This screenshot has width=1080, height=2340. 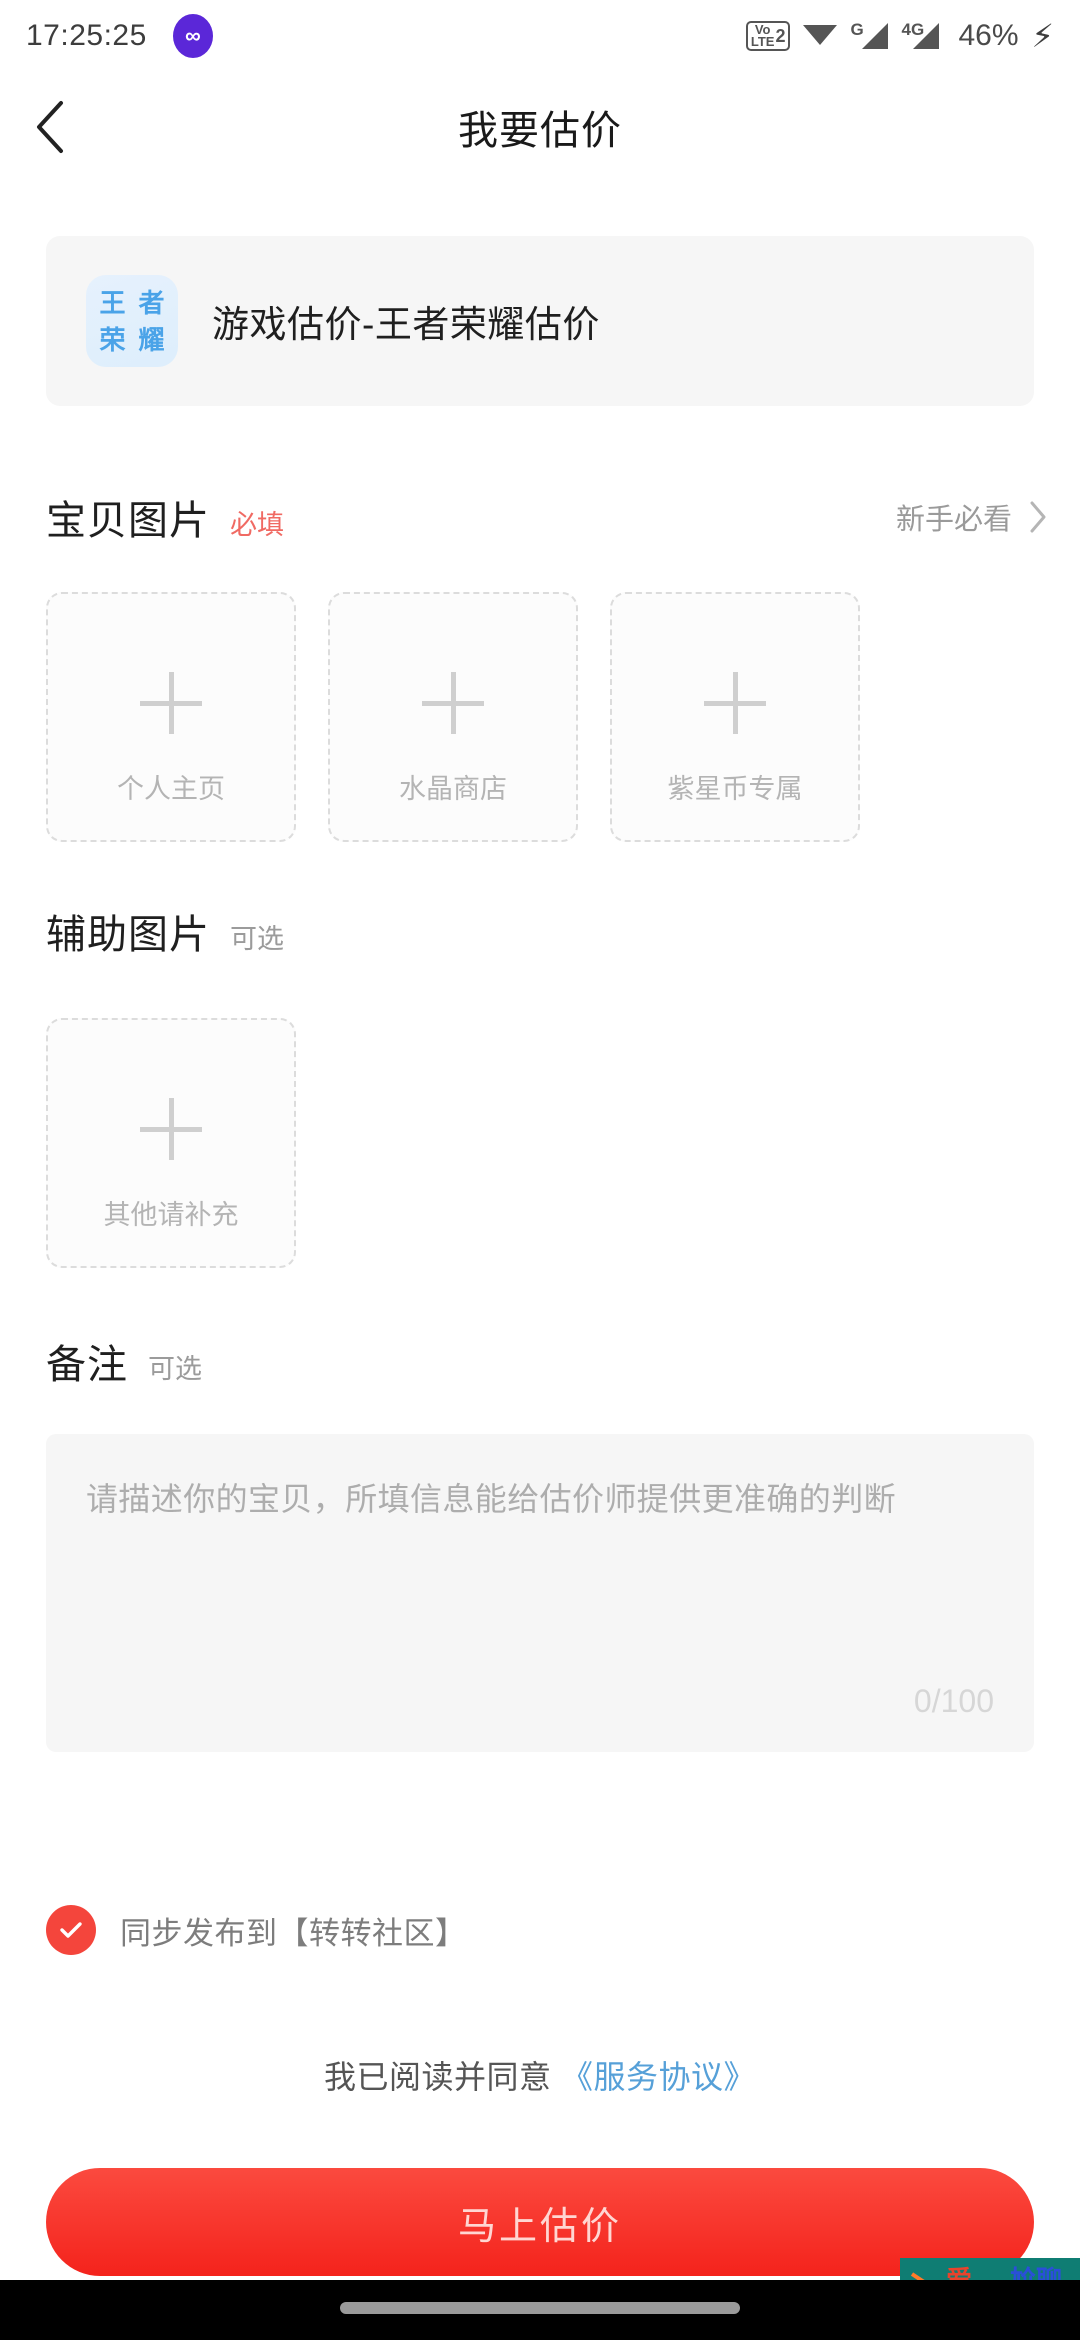 What do you see at coordinates (953, 1701) in the screenshot?
I see `remark-char-counter: 0/100` at bounding box center [953, 1701].